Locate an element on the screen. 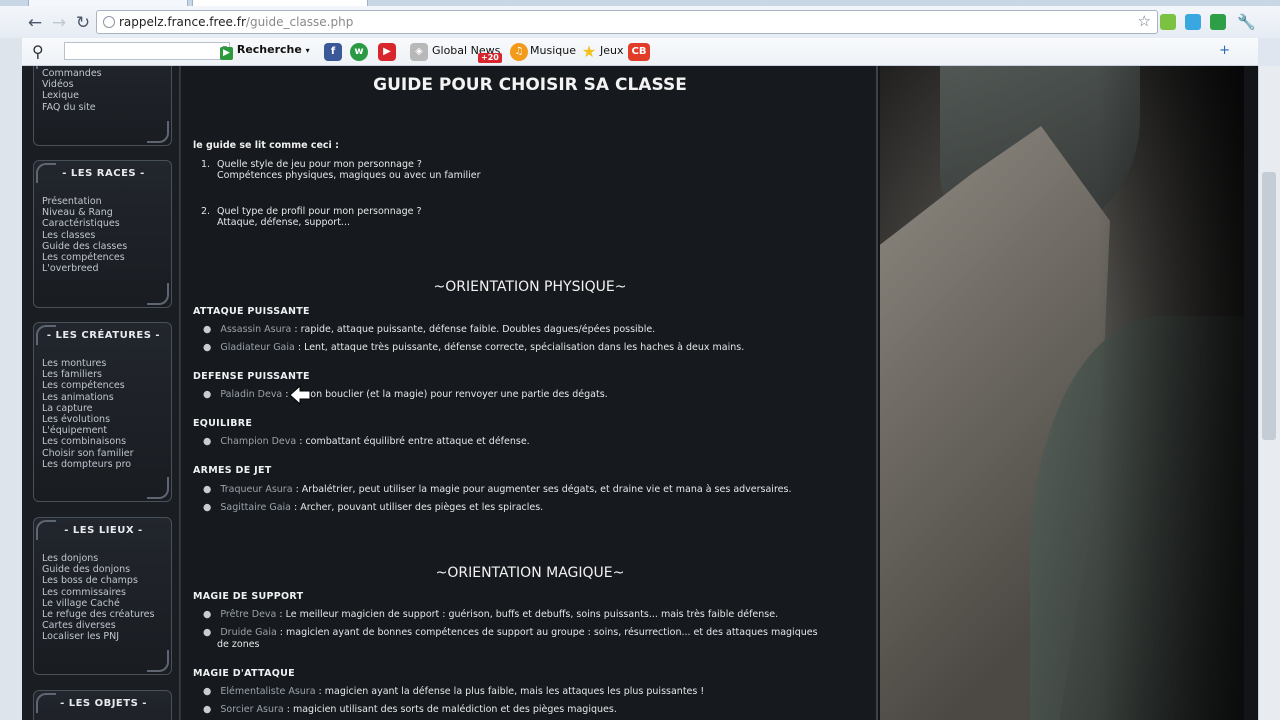 This screenshot has height=720, width=1280. sidebar-item-faq: FAQ du site is located at coordinates (72, 107).